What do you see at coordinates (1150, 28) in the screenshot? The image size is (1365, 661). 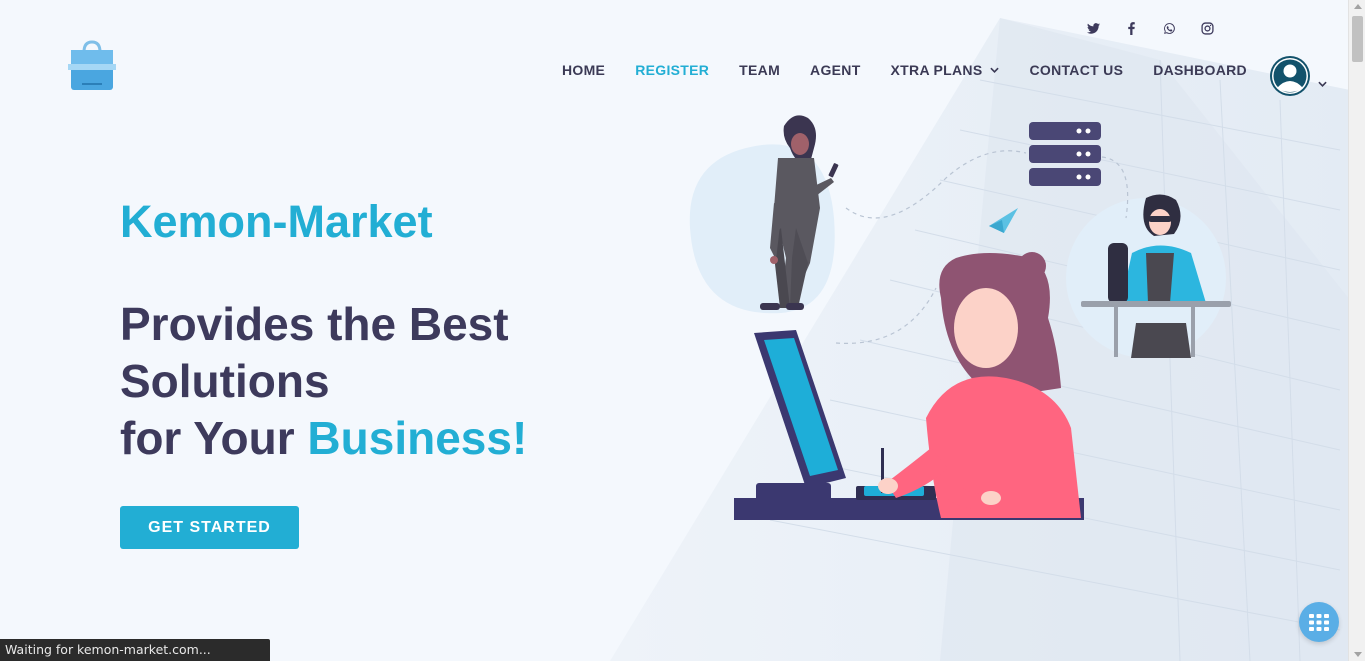 I see `social-links` at bounding box center [1150, 28].